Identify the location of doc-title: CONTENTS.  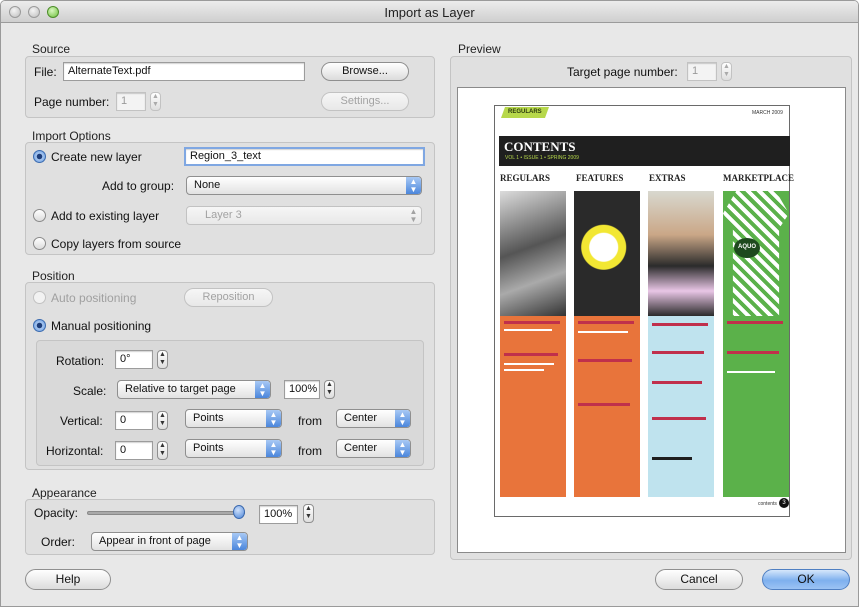
(540, 146).